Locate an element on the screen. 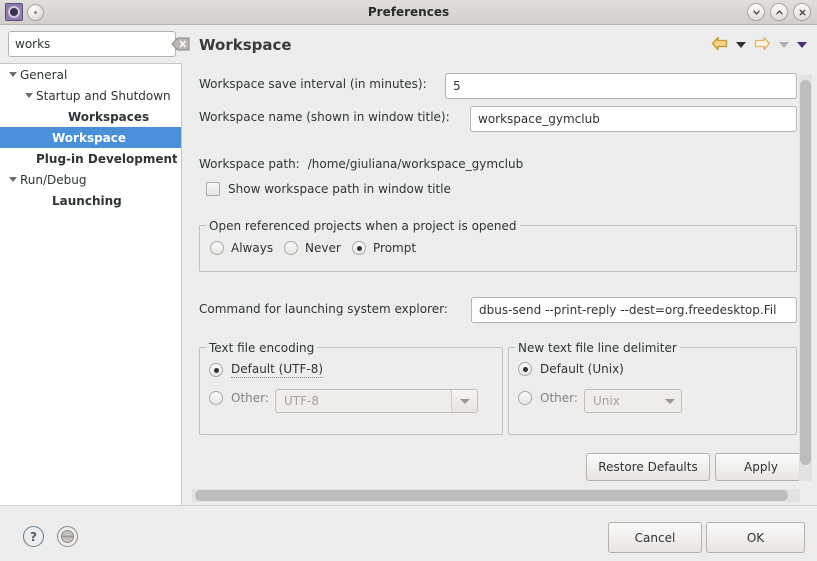 This screenshot has width=817, height=561. delimiter-other-combo-value: Unix is located at coordinates (606, 401).